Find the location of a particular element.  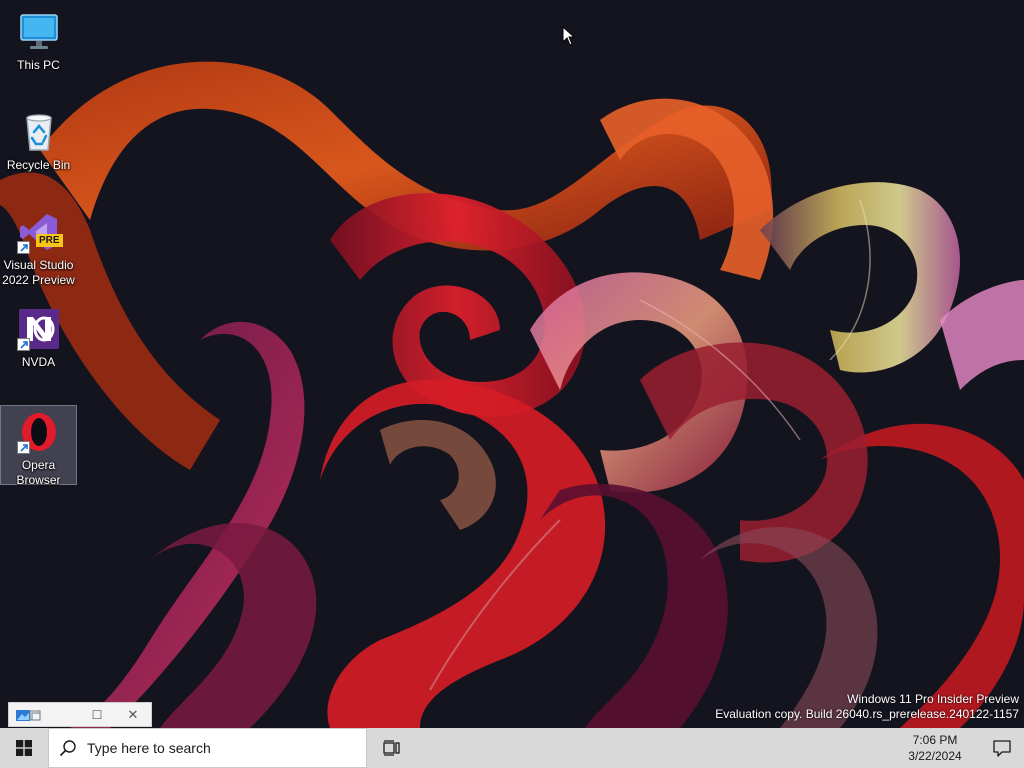

nvda-icon is located at coordinates (38, 329).